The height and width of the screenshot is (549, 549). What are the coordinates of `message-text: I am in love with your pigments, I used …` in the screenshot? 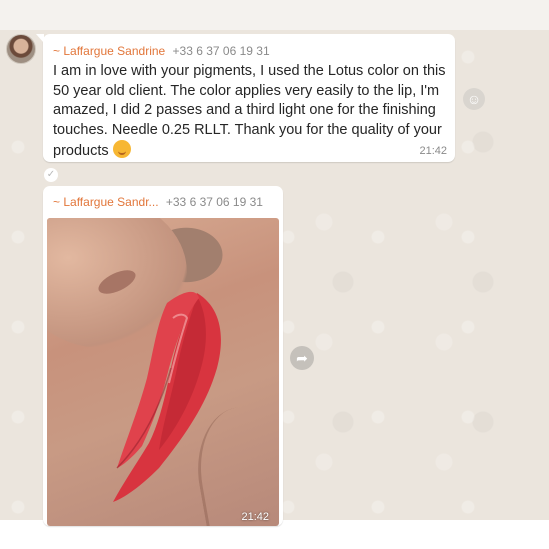 It's located at (250, 112).